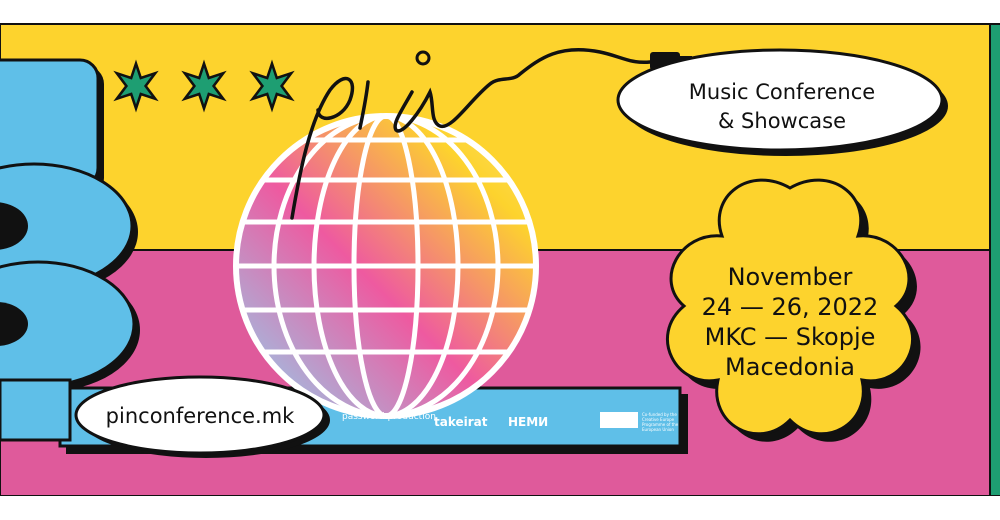 This screenshot has width=1000, height=520. Describe the element at coordinates (994, 260) in the screenshot. I see `green-stripe` at that location.